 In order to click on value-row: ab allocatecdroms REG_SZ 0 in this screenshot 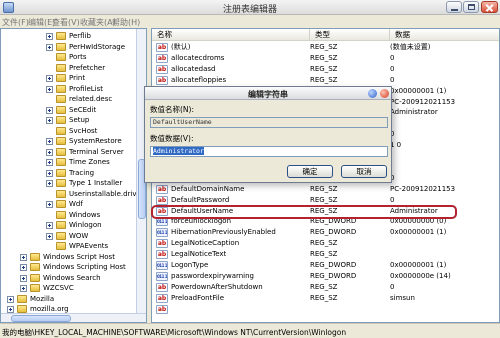, I will do `click(325, 58)`.